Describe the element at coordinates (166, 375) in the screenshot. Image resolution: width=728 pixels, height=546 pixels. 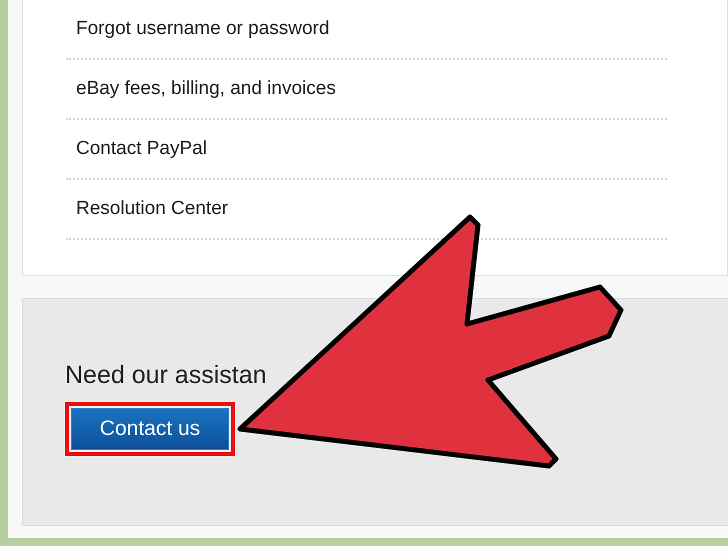
I see `assistance-heading: Need our assistan` at that location.